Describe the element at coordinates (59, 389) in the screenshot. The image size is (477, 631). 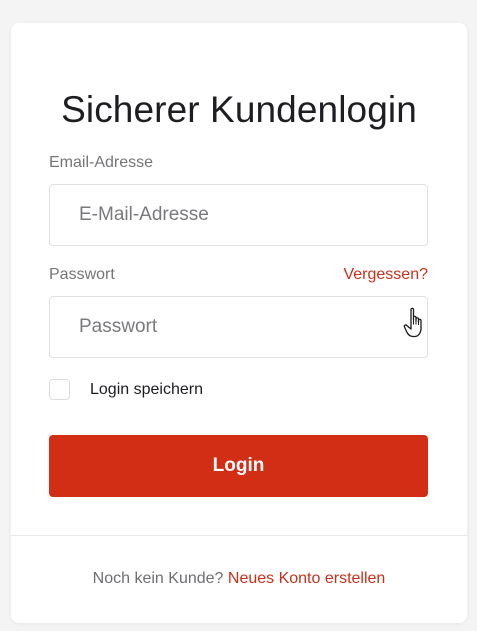
I see `remember-checkbox` at that location.